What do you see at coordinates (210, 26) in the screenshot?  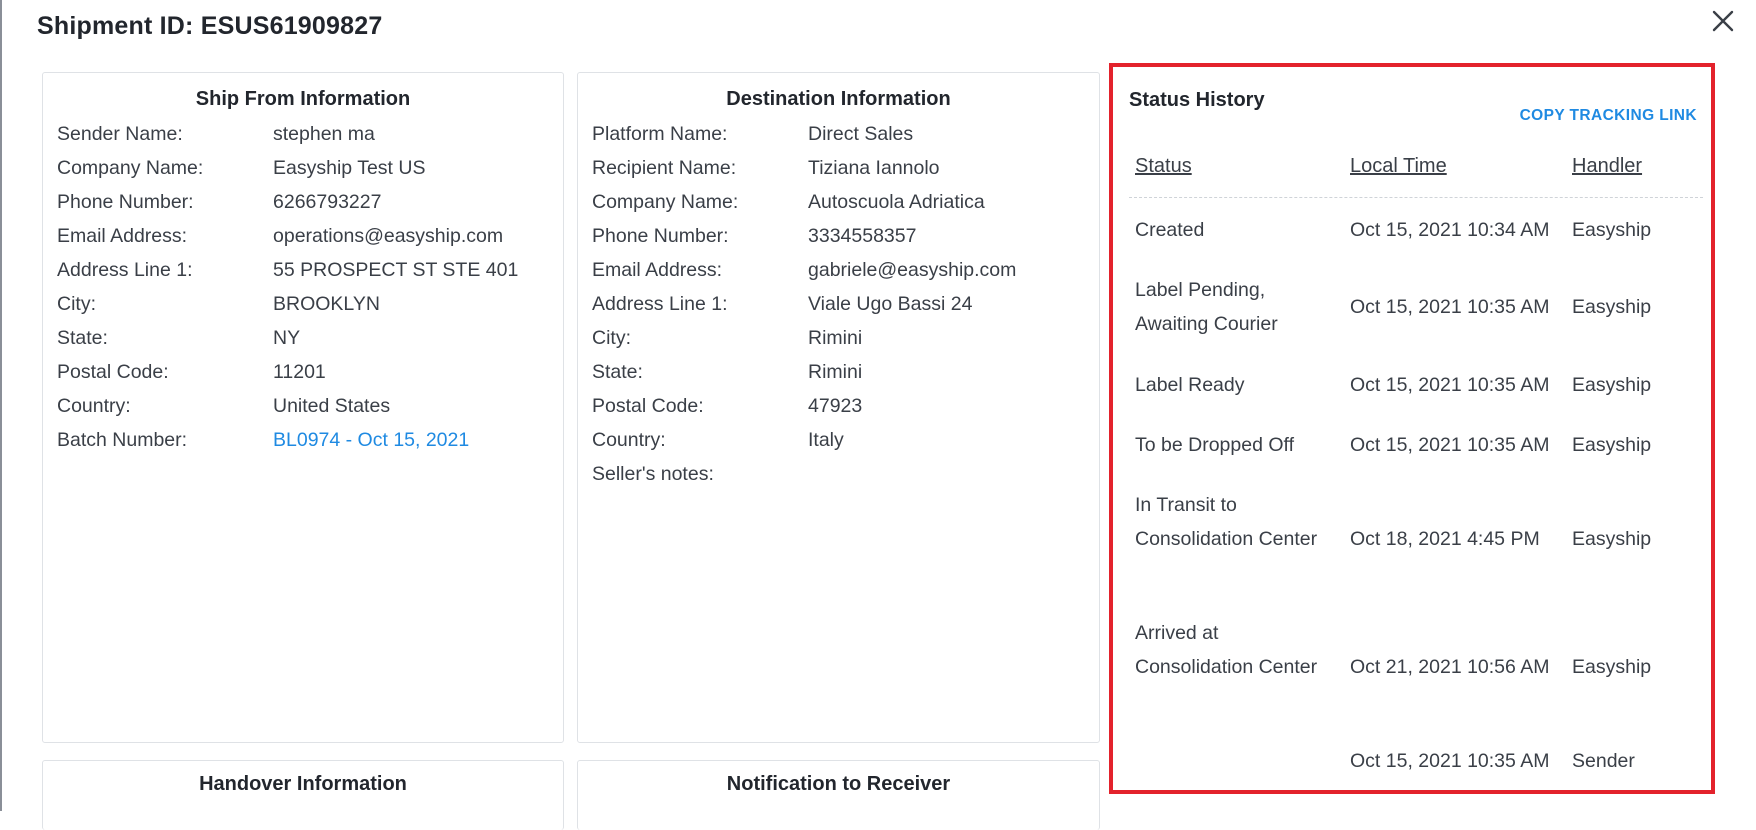 I see `page-title: Shipment ID: ESUS61909827` at bounding box center [210, 26].